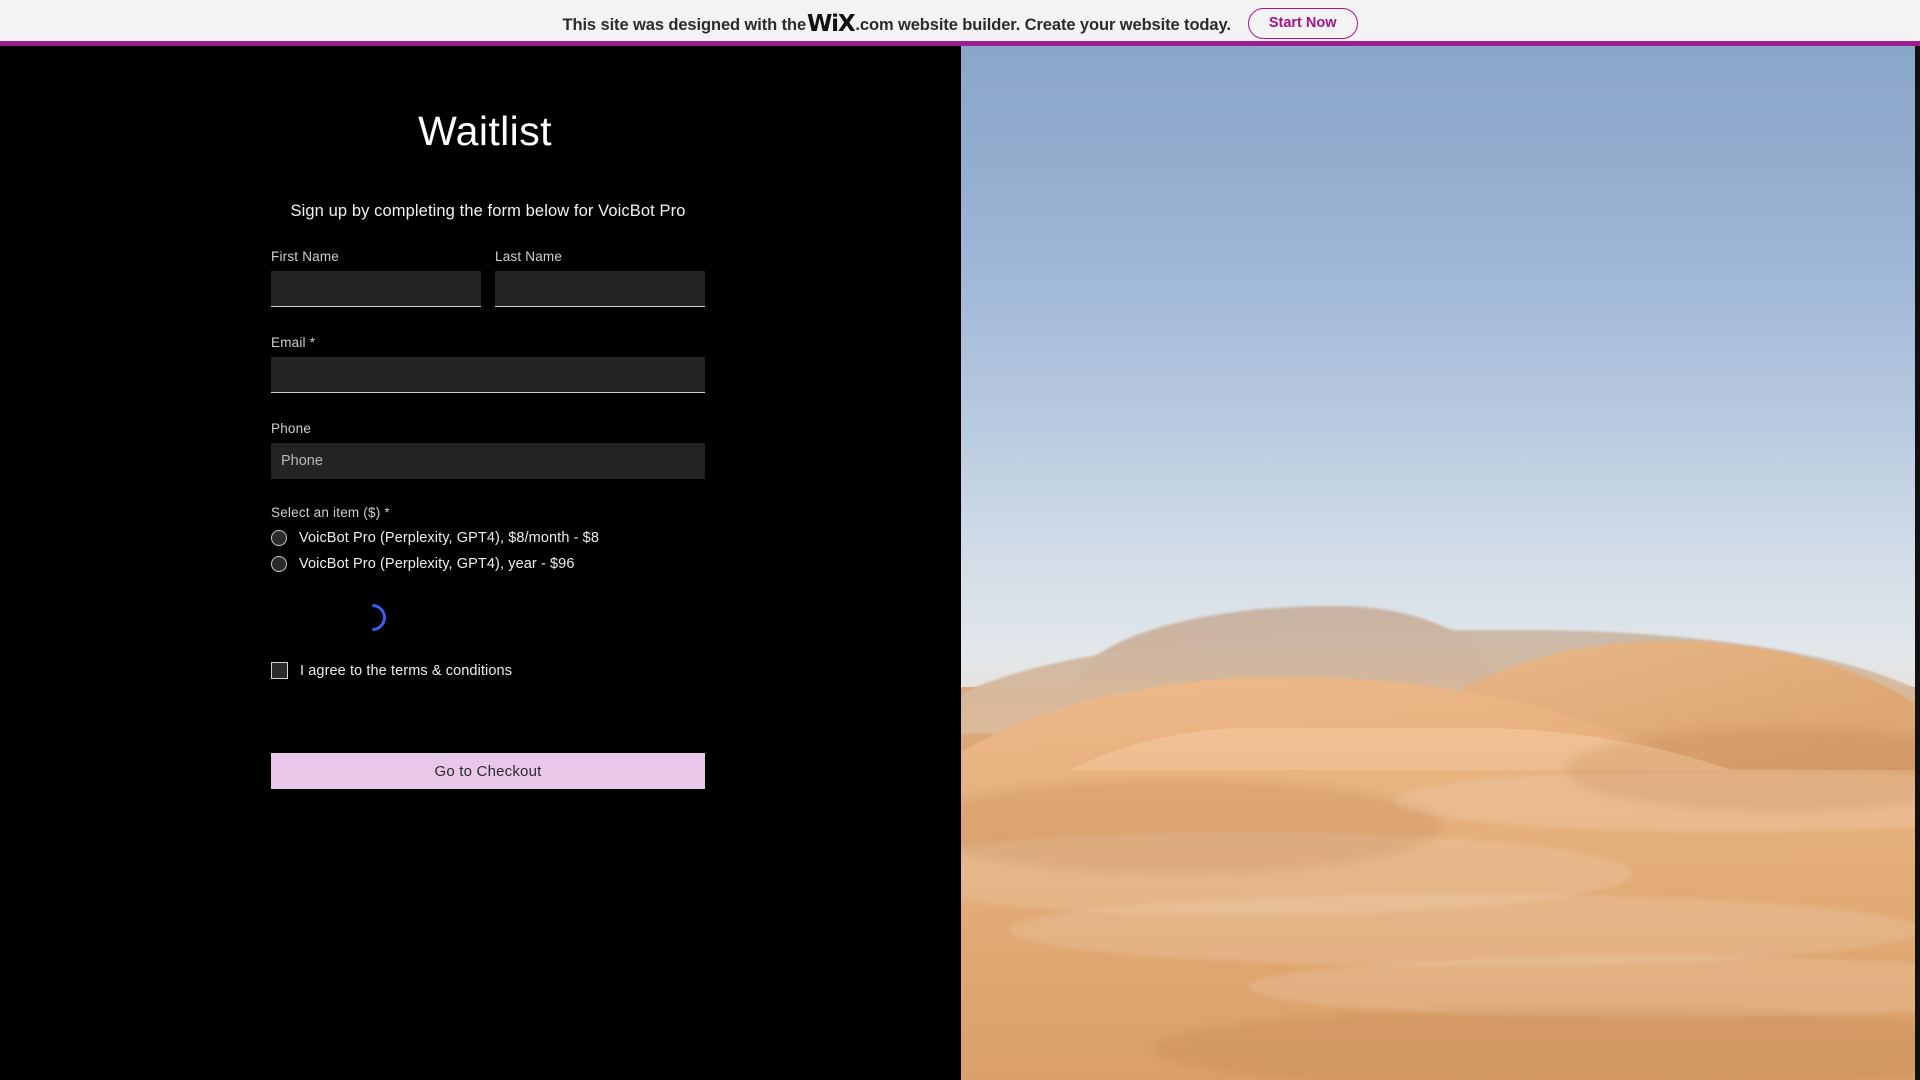 The height and width of the screenshot is (1080, 1920). Describe the element at coordinates (406, 670) in the screenshot. I see `terms-label: I agree to the terms & conditions` at that location.